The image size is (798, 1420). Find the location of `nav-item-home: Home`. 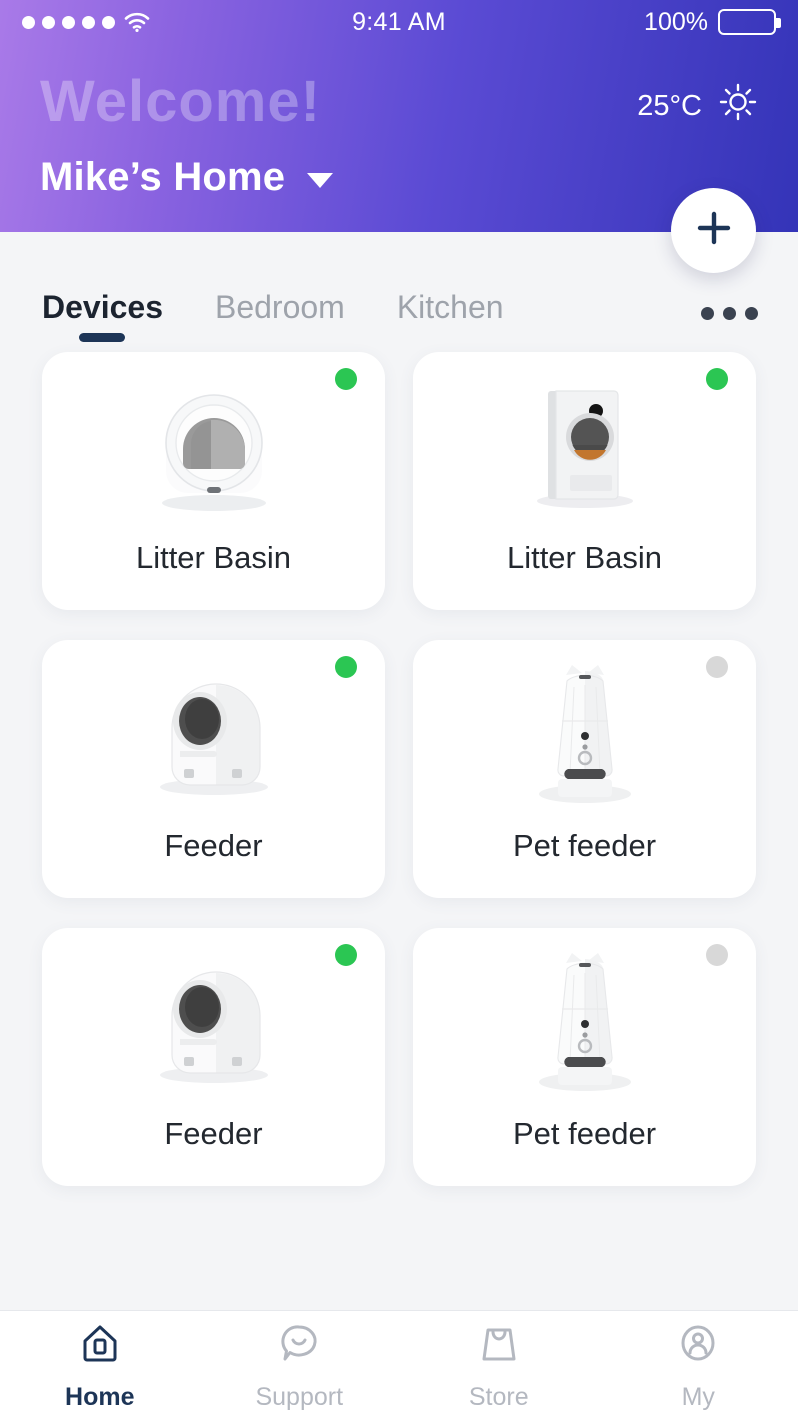

nav-item-home: Home is located at coordinates (100, 1366).